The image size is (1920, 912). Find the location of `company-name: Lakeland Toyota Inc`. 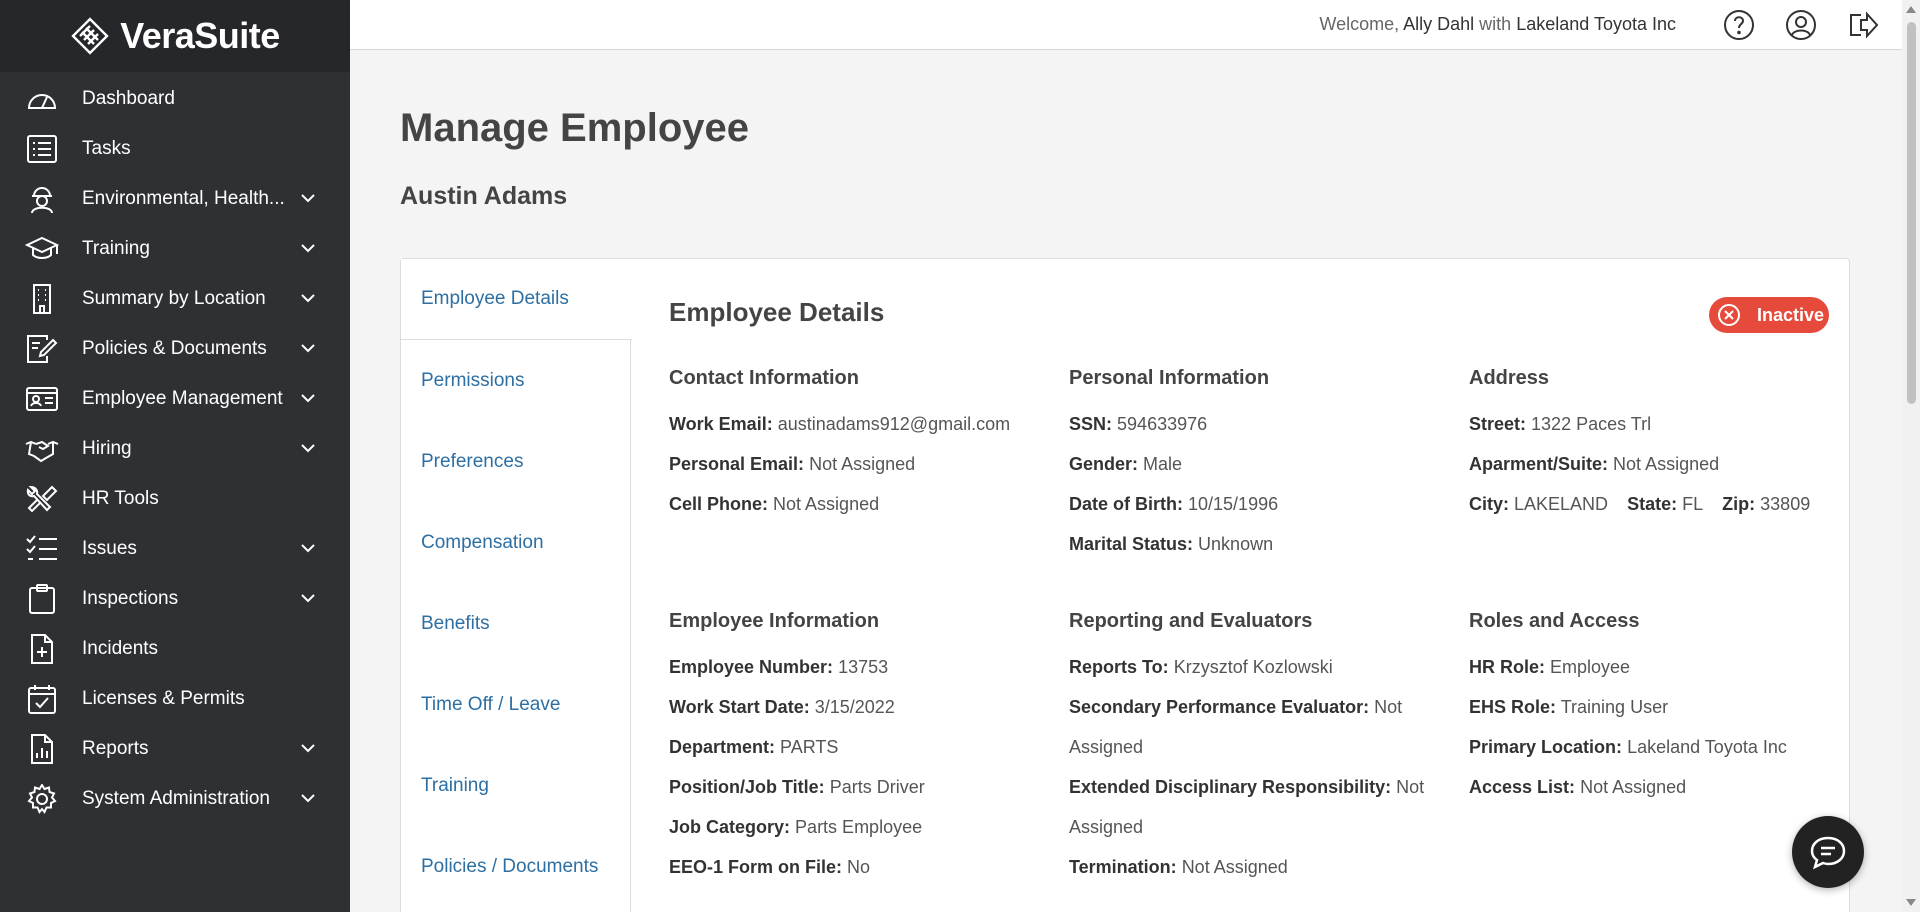

company-name: Lakeland Toyota Inc is located at coordinates (1596, 24).